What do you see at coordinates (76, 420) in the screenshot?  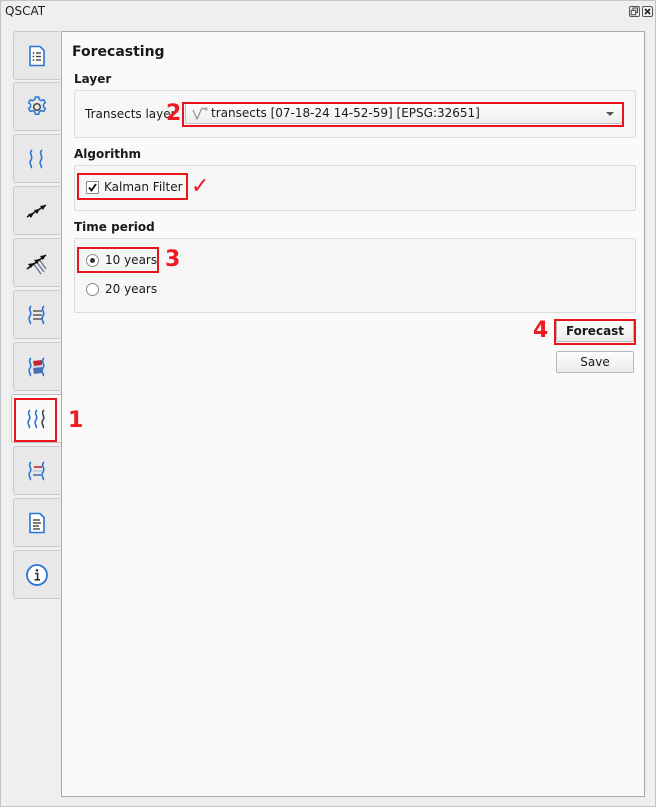 I see `annotation-step-1: 1` at bounding box center [76, 420].